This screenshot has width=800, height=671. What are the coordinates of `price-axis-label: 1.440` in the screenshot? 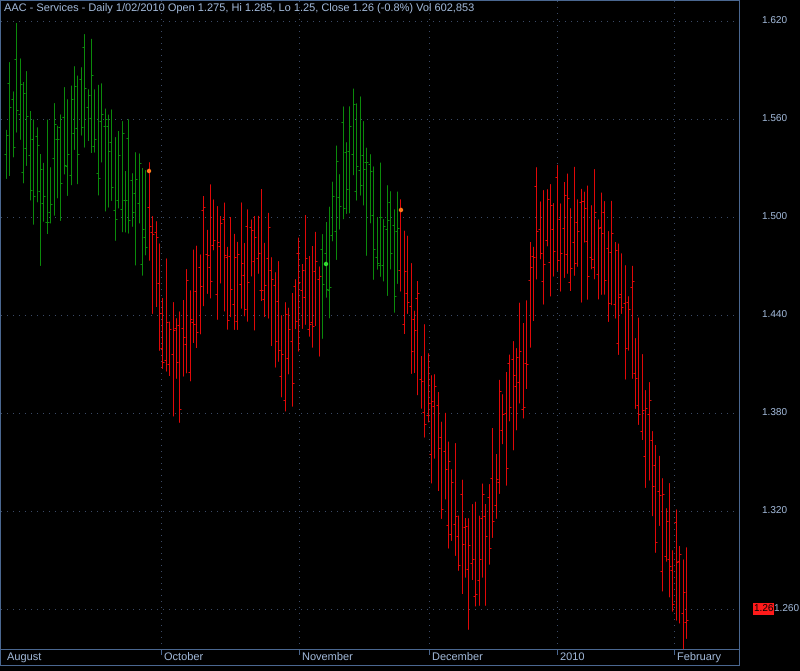 It's located at (775, 315).